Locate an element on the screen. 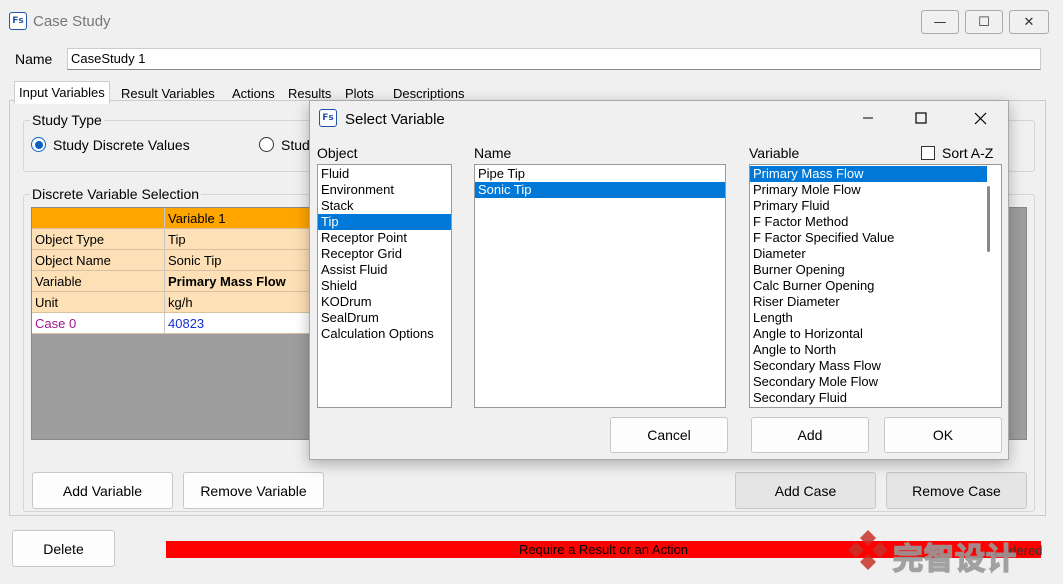 The height and width of the screenshot is (584, 1063). name-list-item: Pipe Tip is located at coordinates (600, 174).